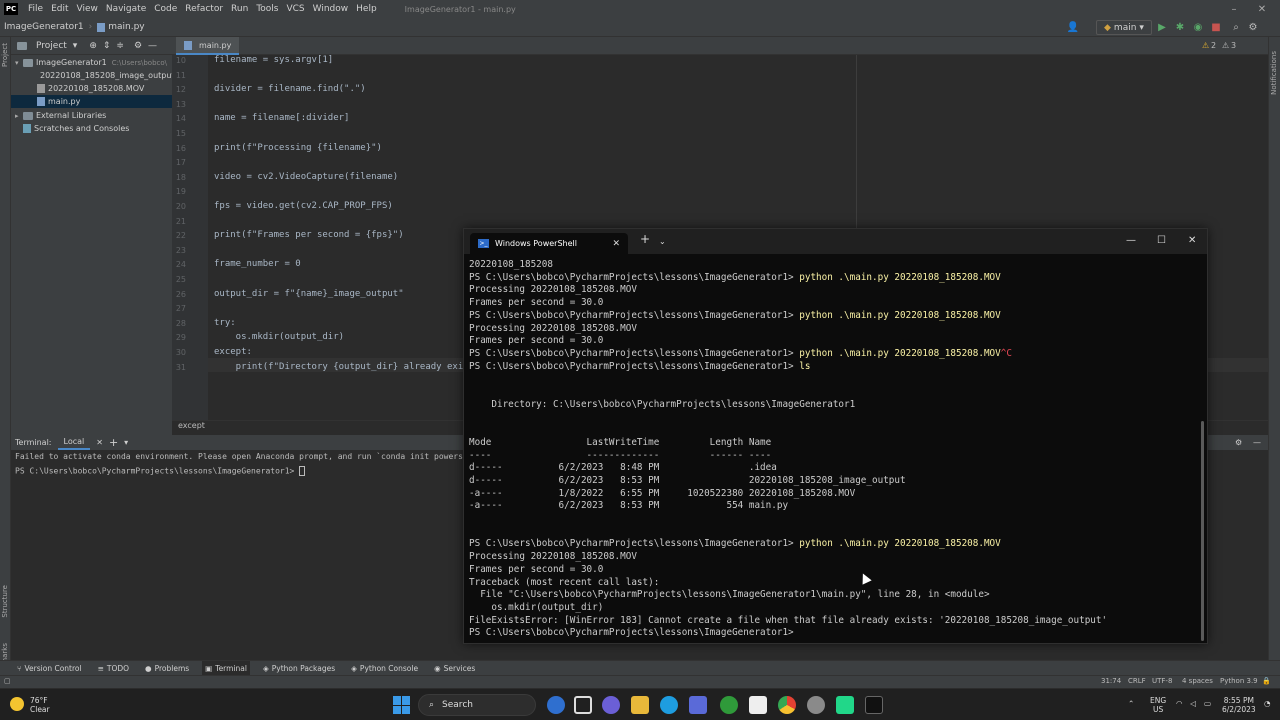  What do you see at coordinates (19, 116) in the screenshot?
I see `expand-arrow-icon: ▸` at bounding box center [19, 116].